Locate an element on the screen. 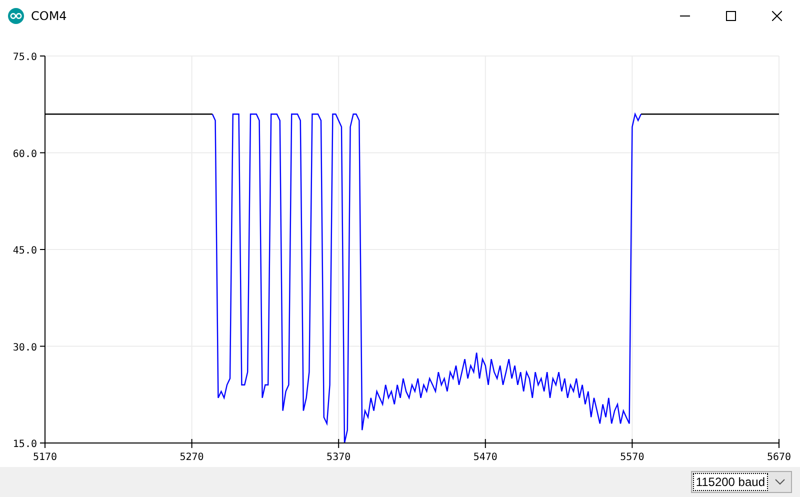 Image resolution: width=800 pixels, height=497 pixels. chevron-down-icon is located at coordinates (780, 482).